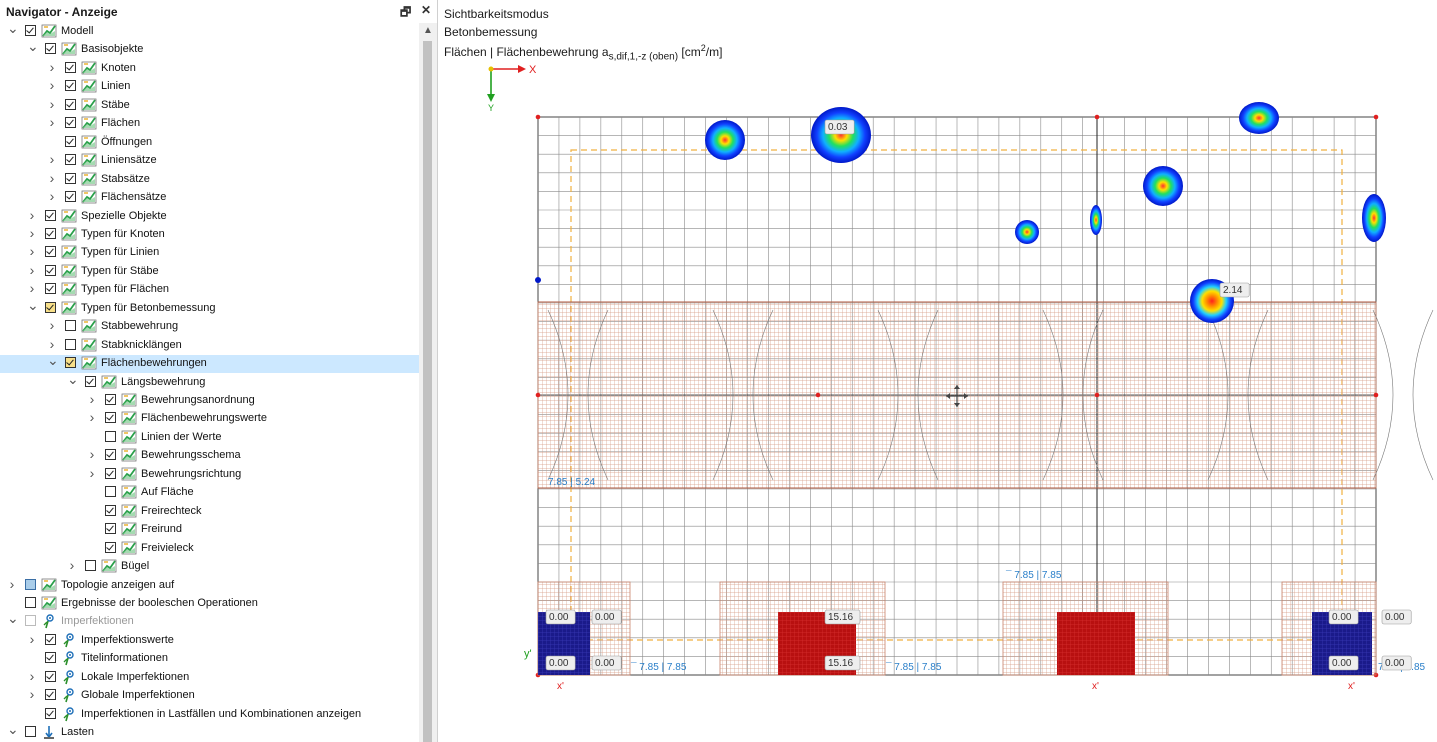  What do you see at coordinates (209, 438) in the screenshot?
I see `tree-item-linien-der-werte: Linien der Werte` at bounding box center [209, 438].